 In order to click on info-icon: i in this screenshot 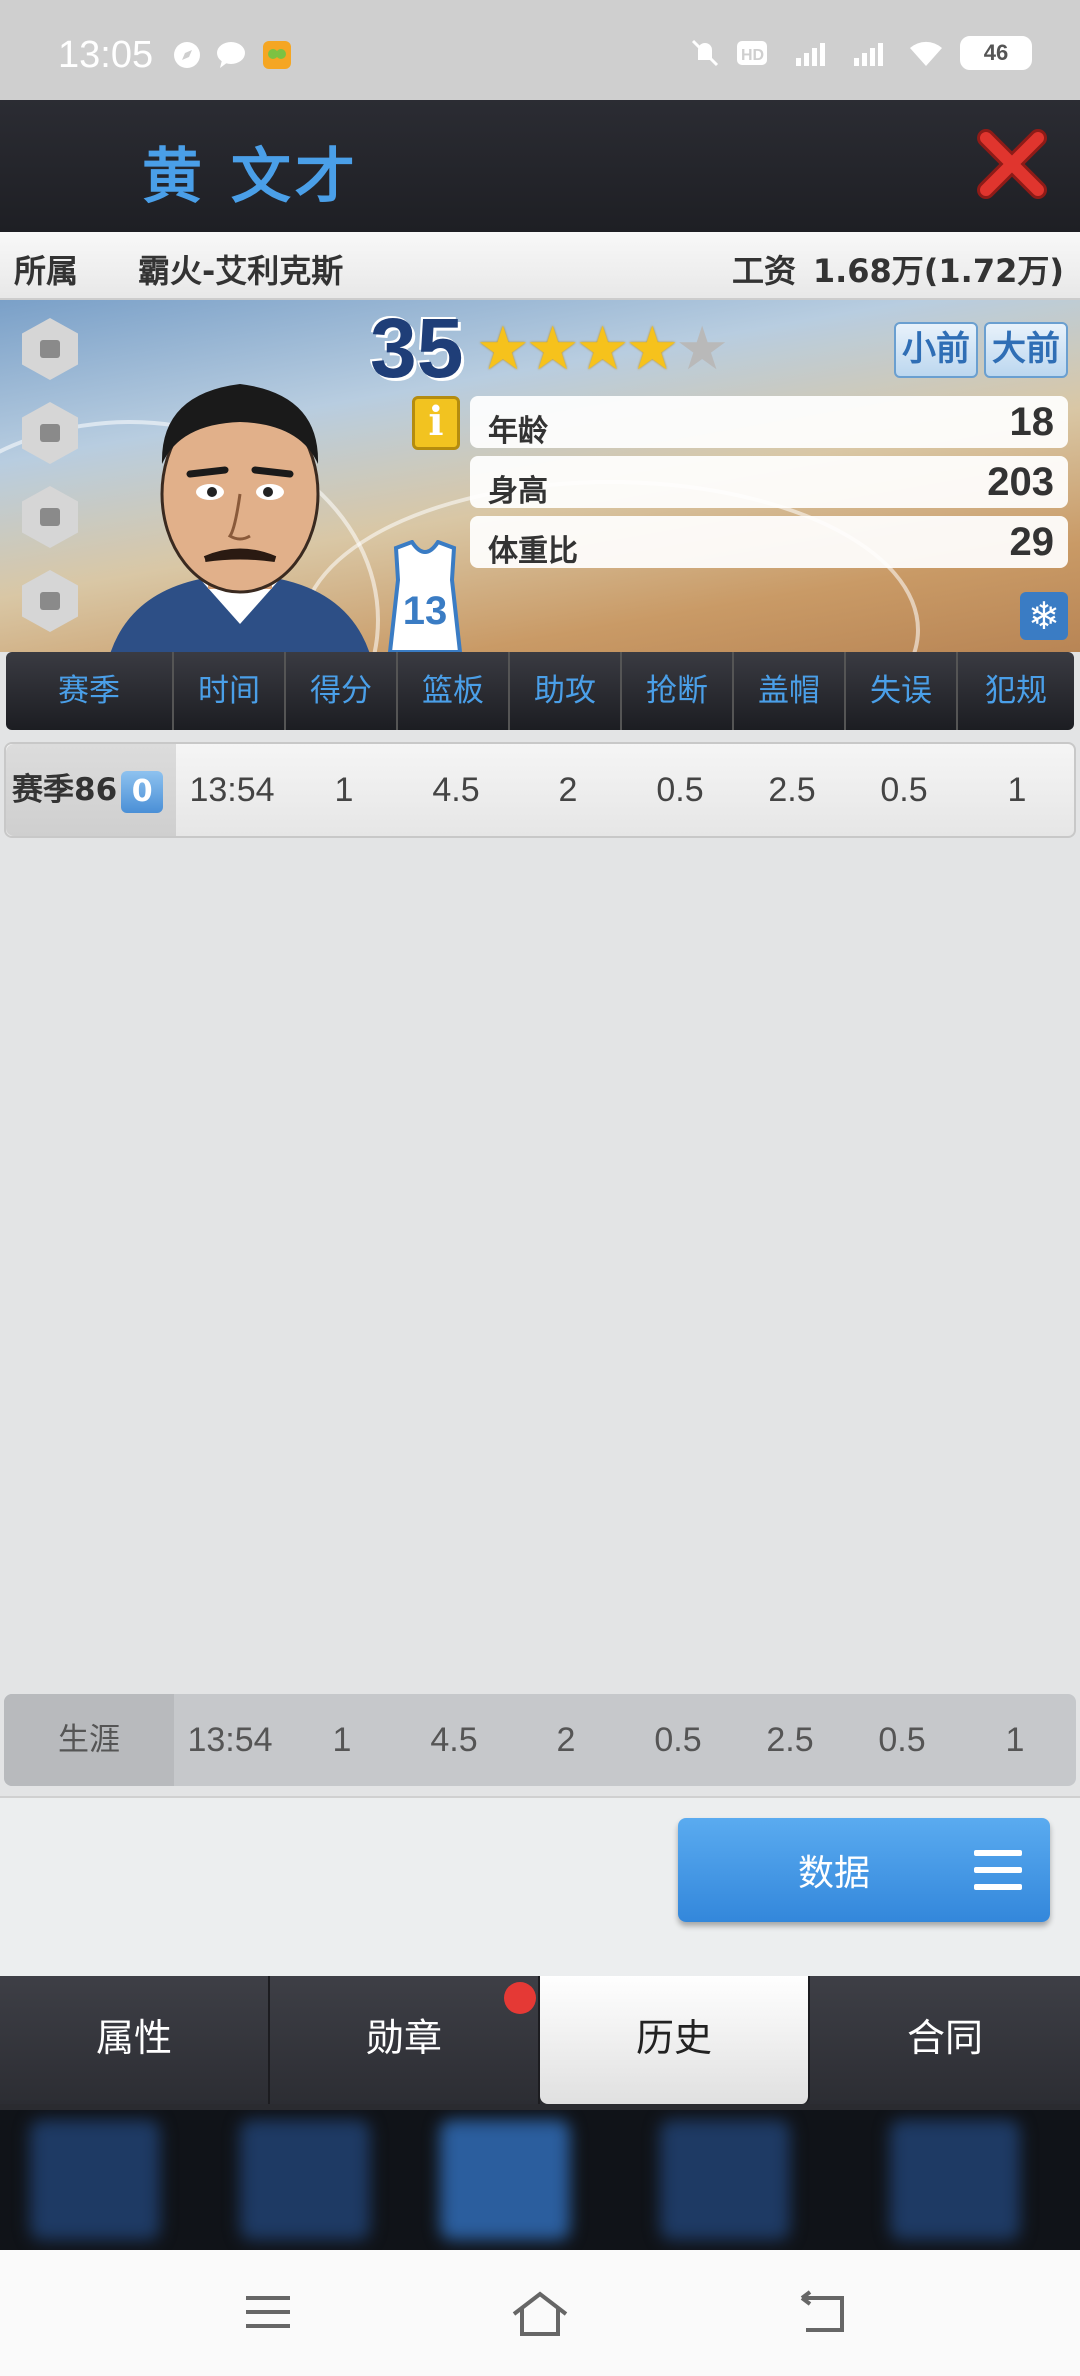, I will do `click(436, 421)`.